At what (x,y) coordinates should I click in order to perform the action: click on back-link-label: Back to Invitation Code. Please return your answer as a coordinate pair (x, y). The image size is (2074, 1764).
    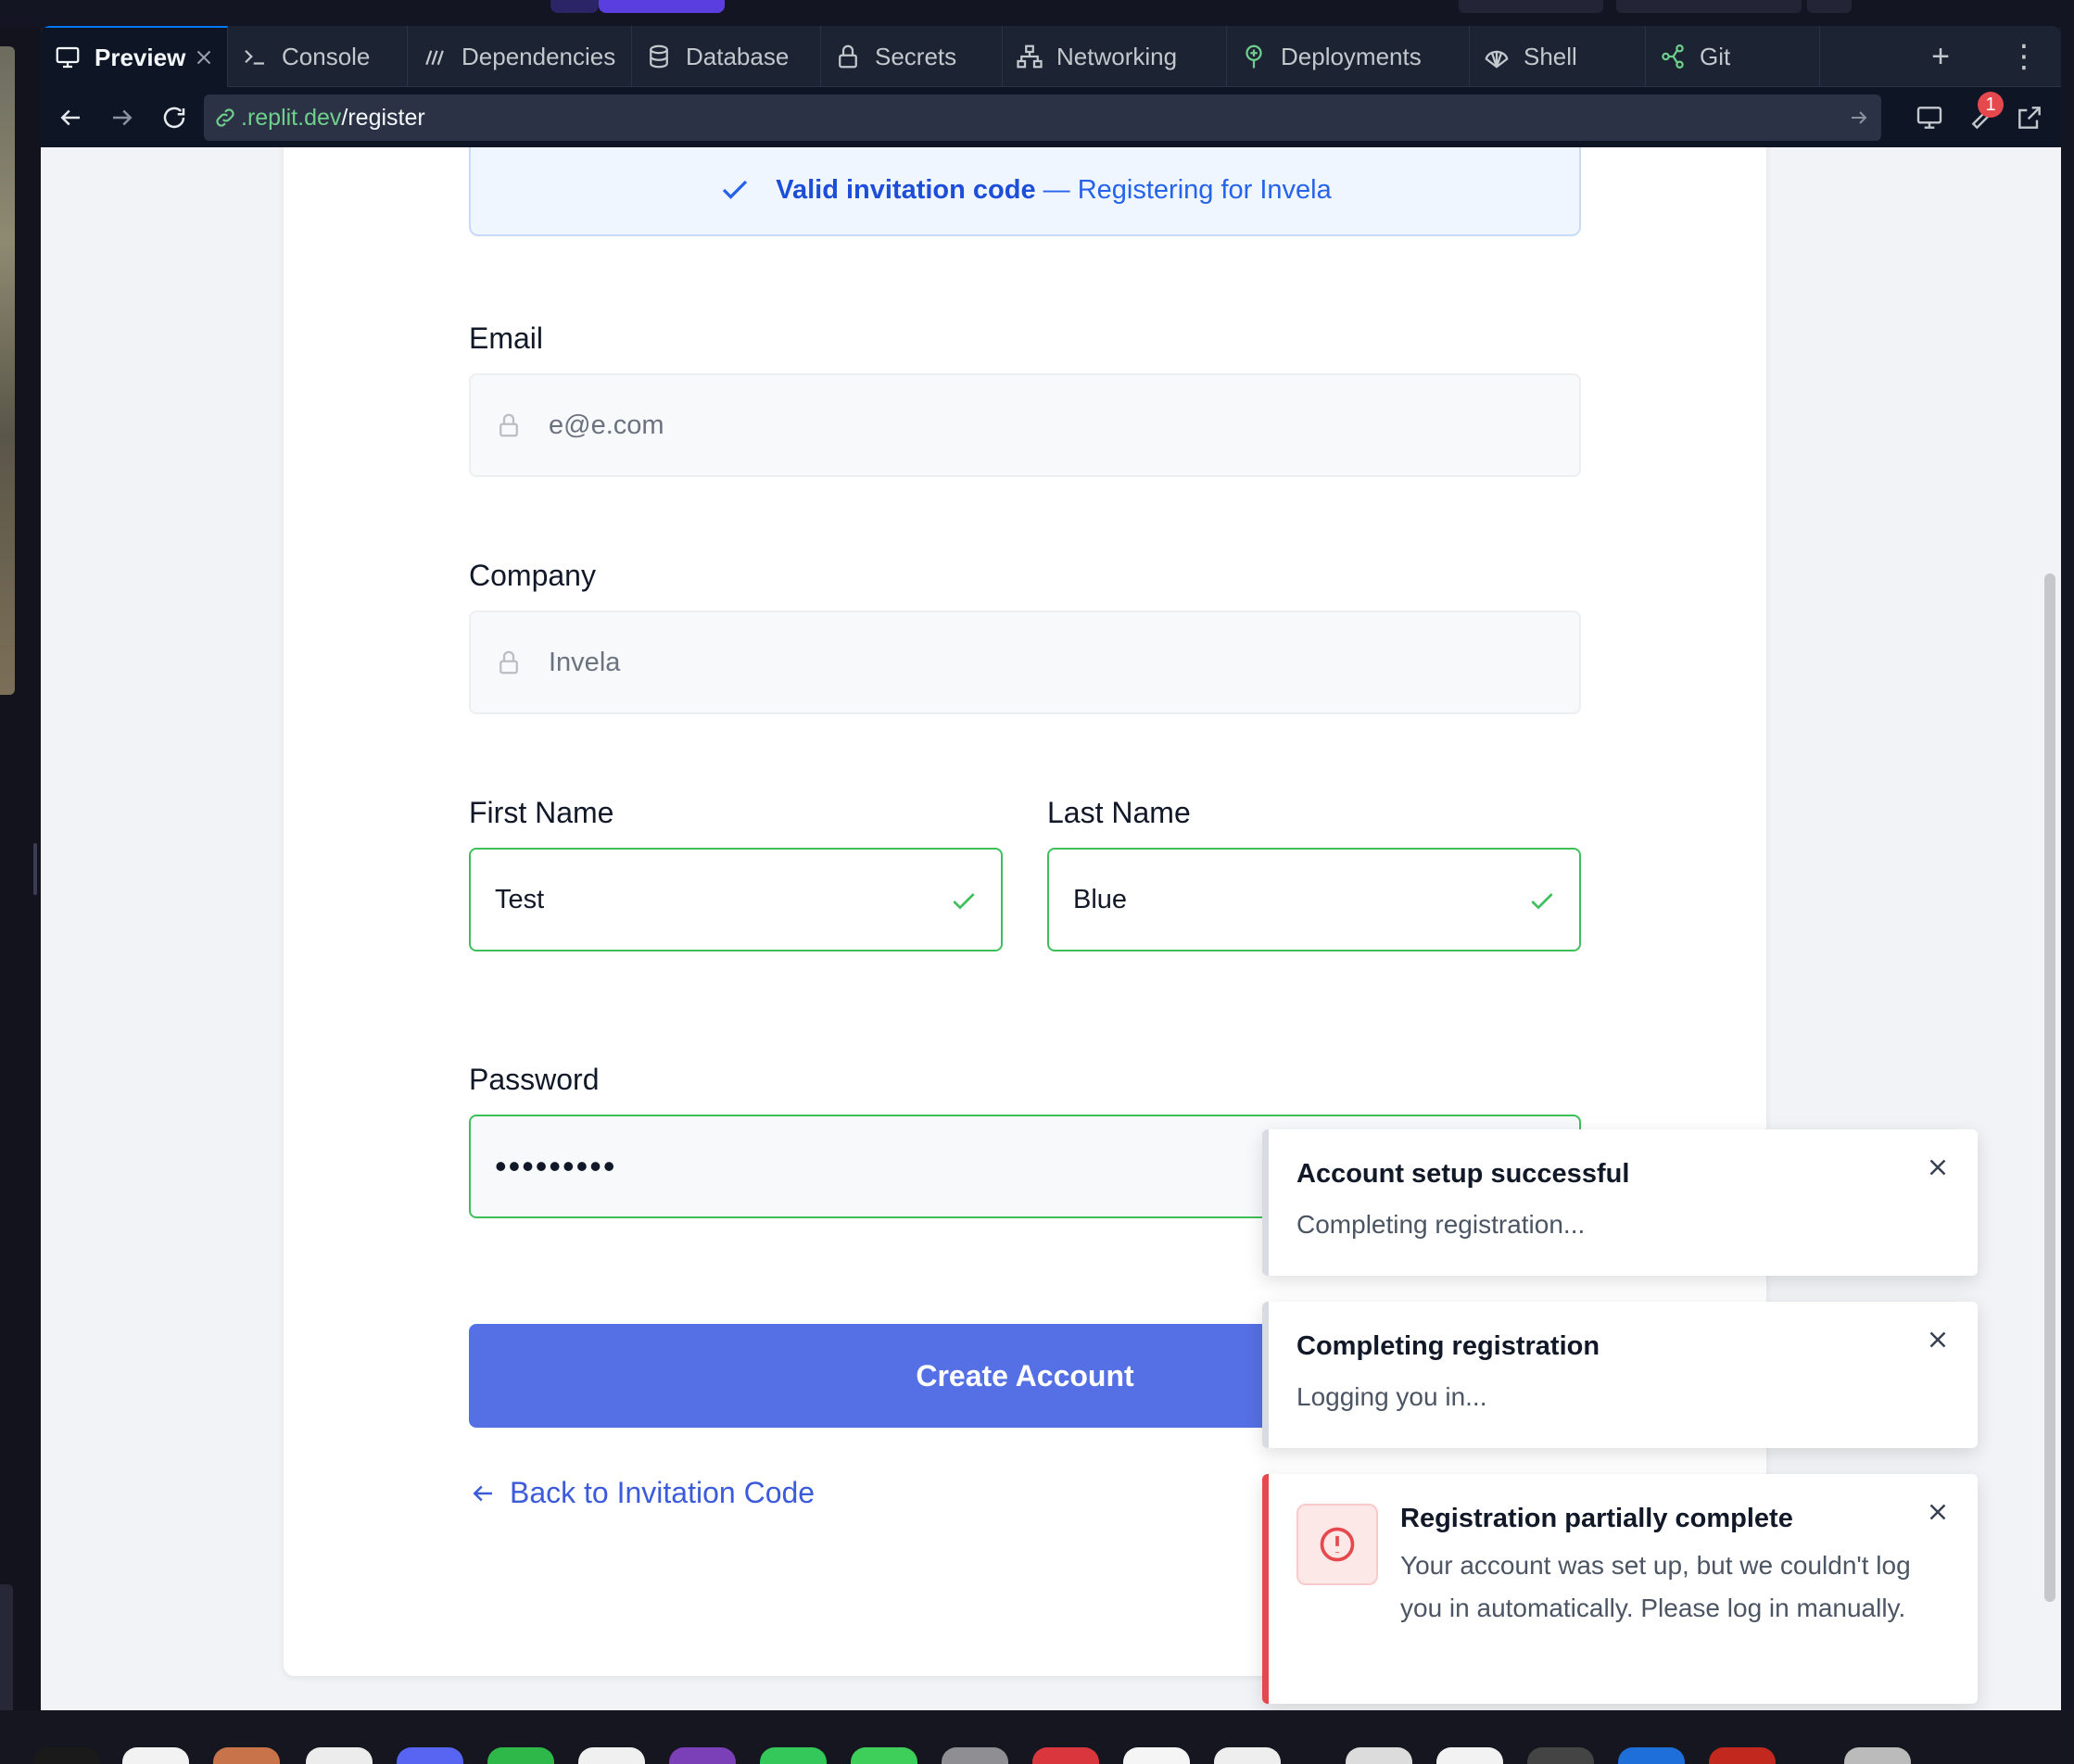
    Looking at the image, I should click on (663, 1492).